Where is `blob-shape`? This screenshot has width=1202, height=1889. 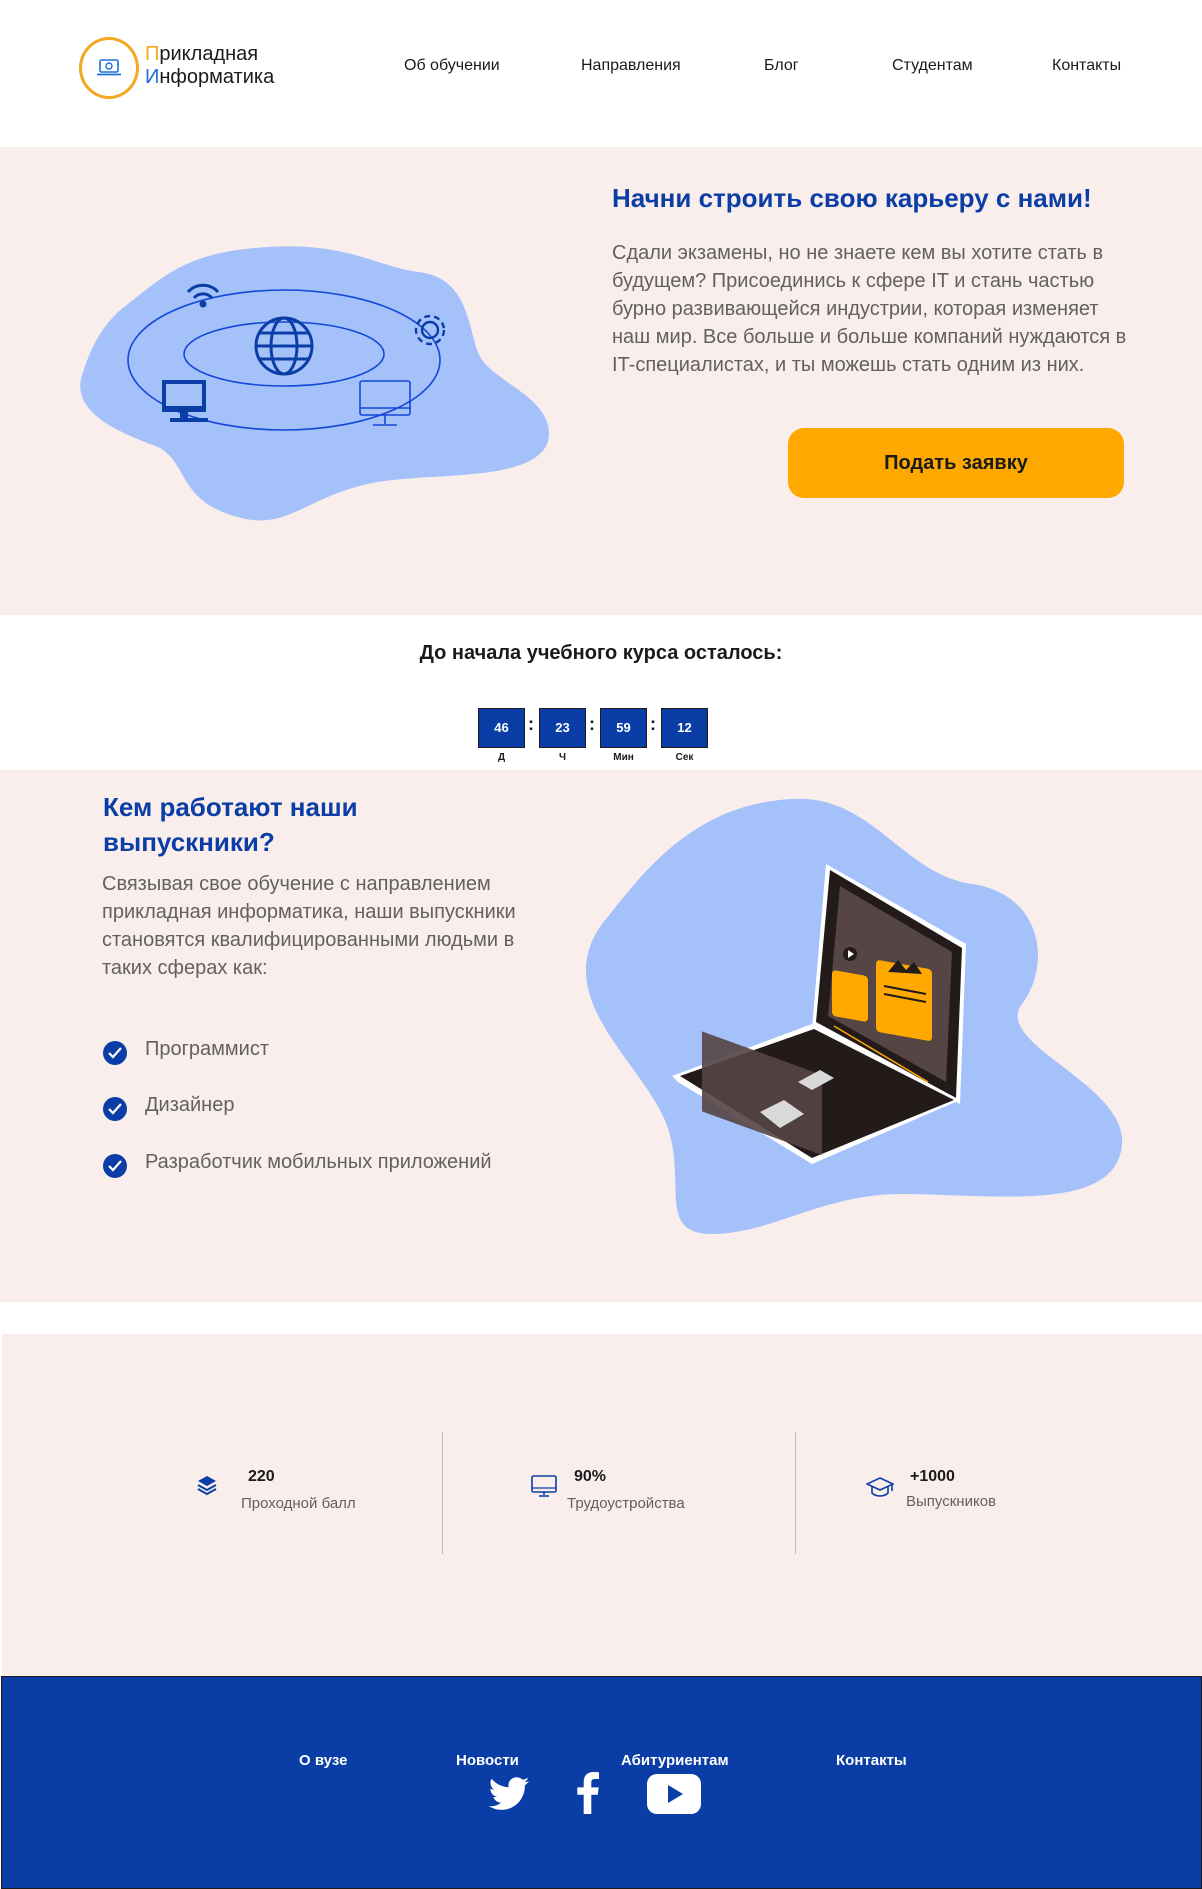 blob-shape is located at coordinates (314, 383).